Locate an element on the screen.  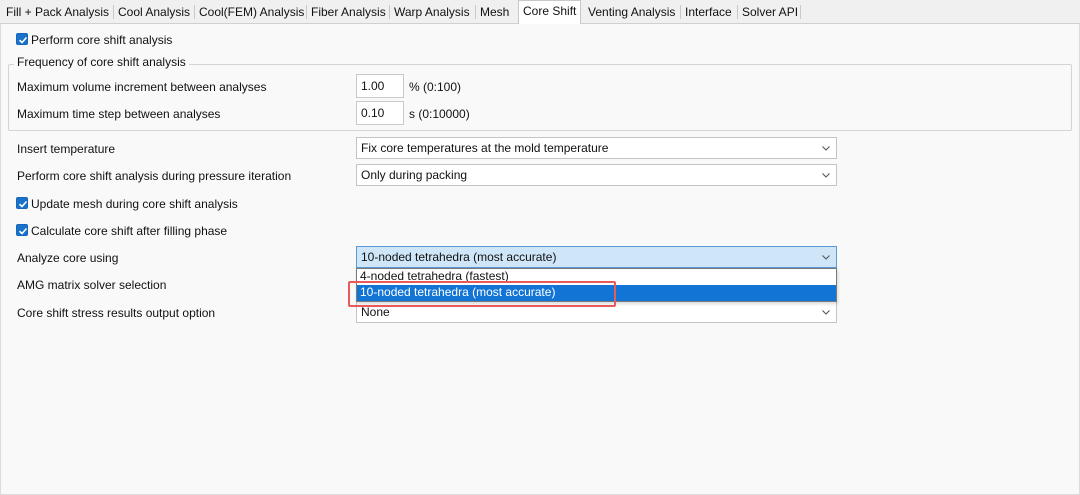
max-volume-input: 1.00 is located at coordinates (380, 86).